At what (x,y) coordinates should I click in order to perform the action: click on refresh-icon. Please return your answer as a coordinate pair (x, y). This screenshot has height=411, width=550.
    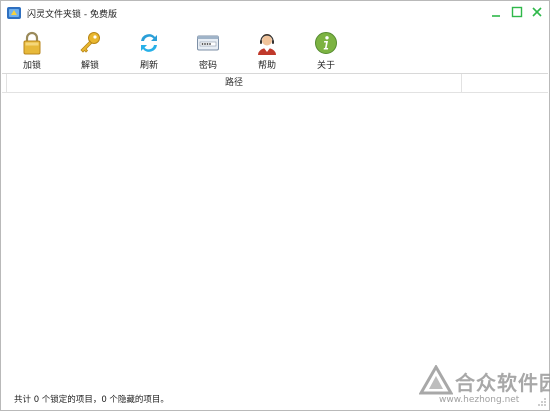
    Looking at the image, I should click on (149, 43).